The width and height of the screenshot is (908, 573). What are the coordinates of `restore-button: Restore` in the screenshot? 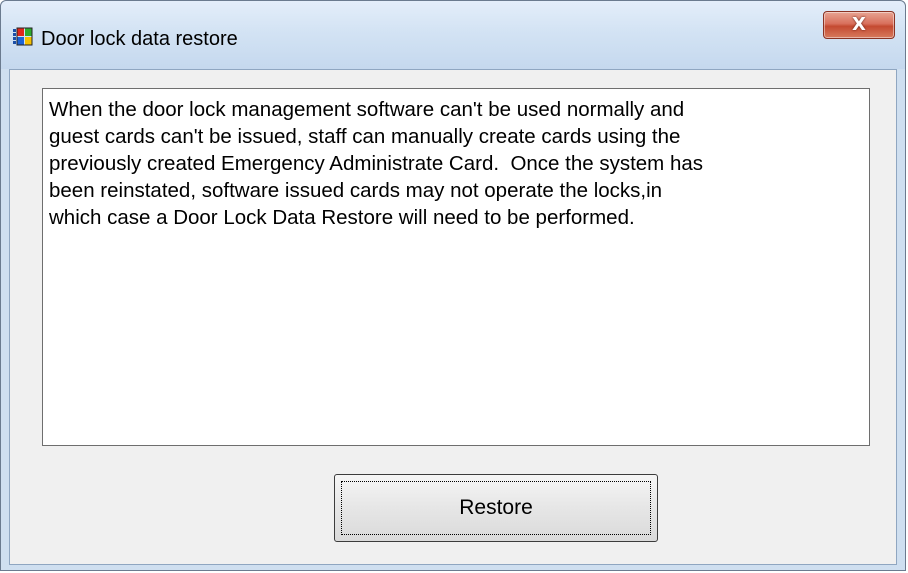 It's located at (496, 508).